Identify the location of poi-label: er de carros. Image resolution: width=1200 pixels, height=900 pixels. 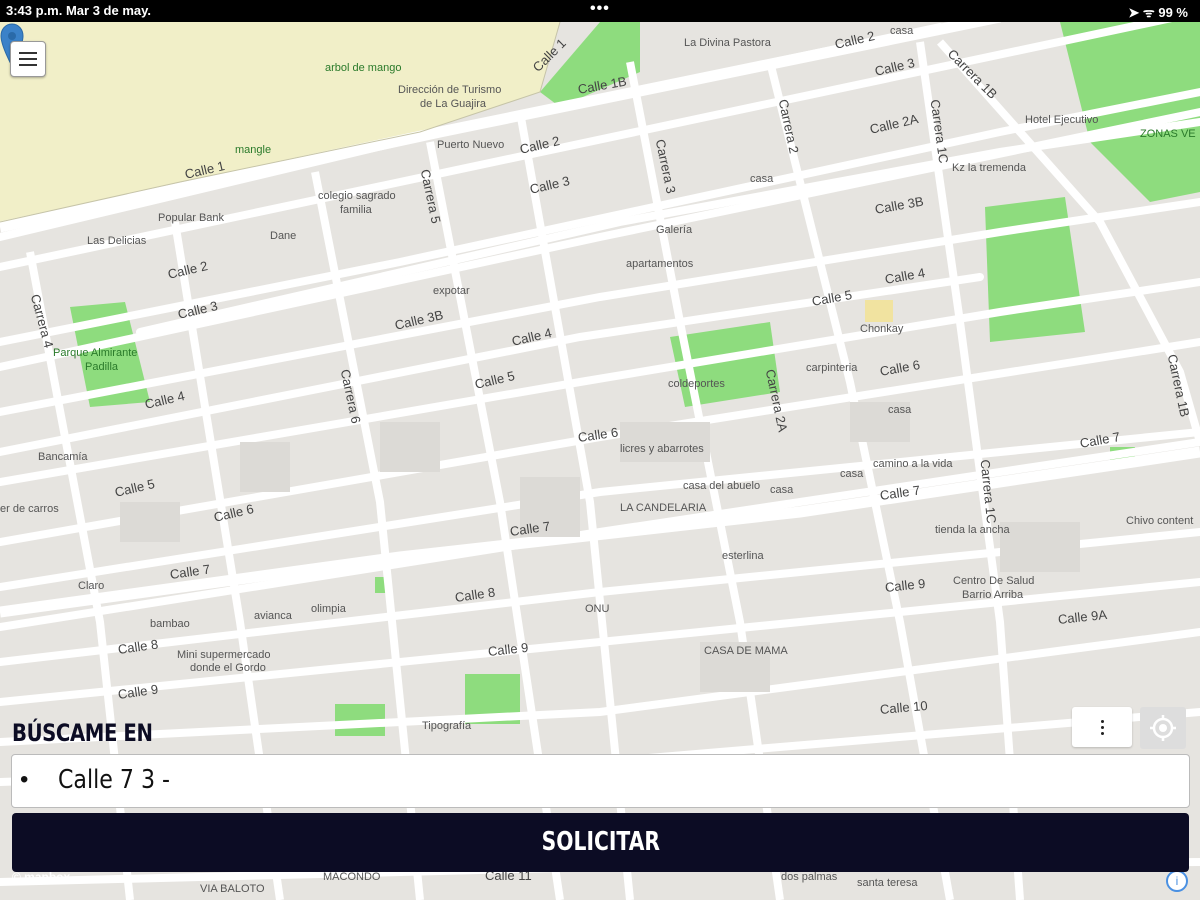
(29, 509).